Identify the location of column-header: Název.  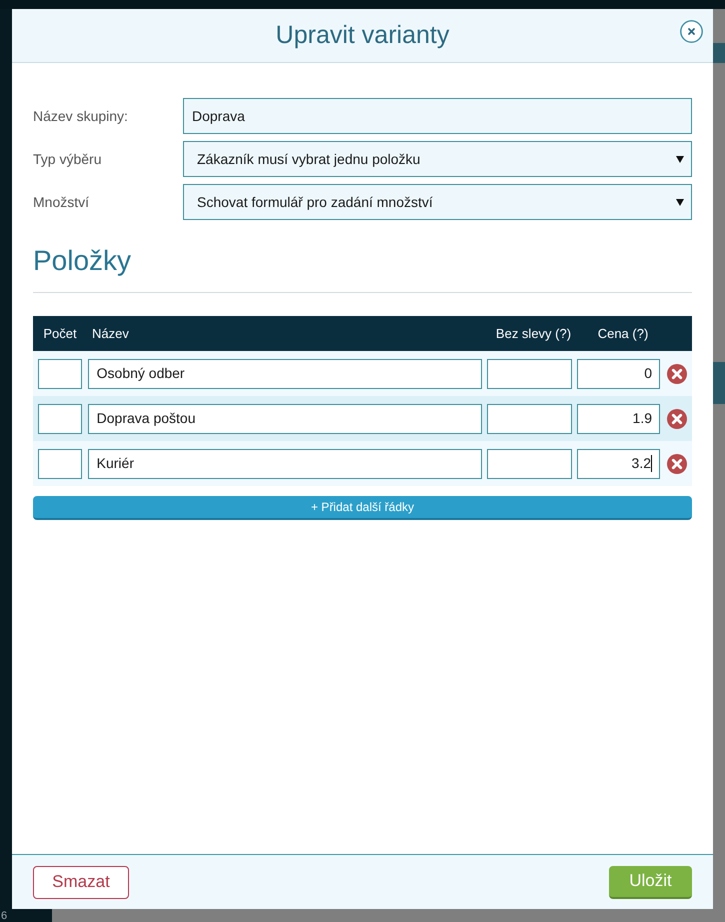
(110, 333).